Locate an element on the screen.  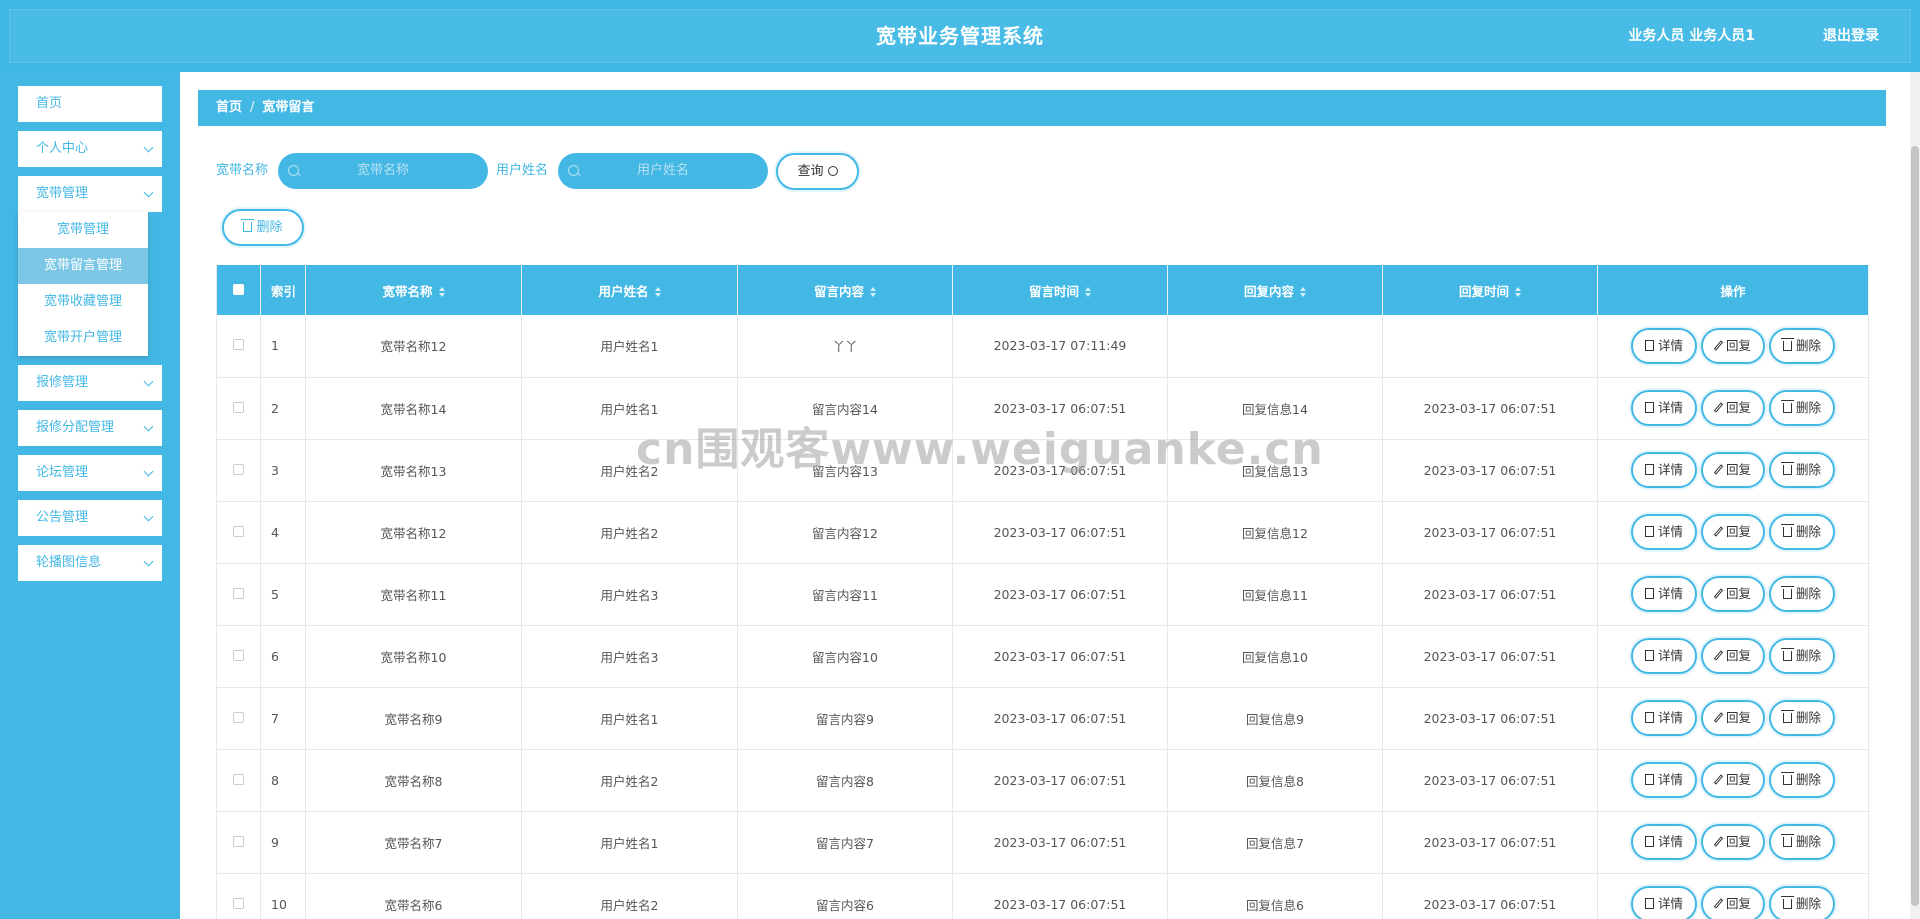
column-header-user-name: 用户姓名 is located at coordinates (629, 290).